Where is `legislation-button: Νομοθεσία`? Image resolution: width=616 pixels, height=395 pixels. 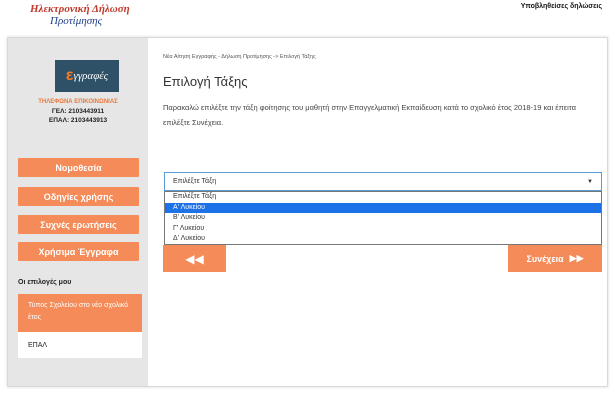
legislation-button: Νομοθεσία is located at coordinates (78, 167).